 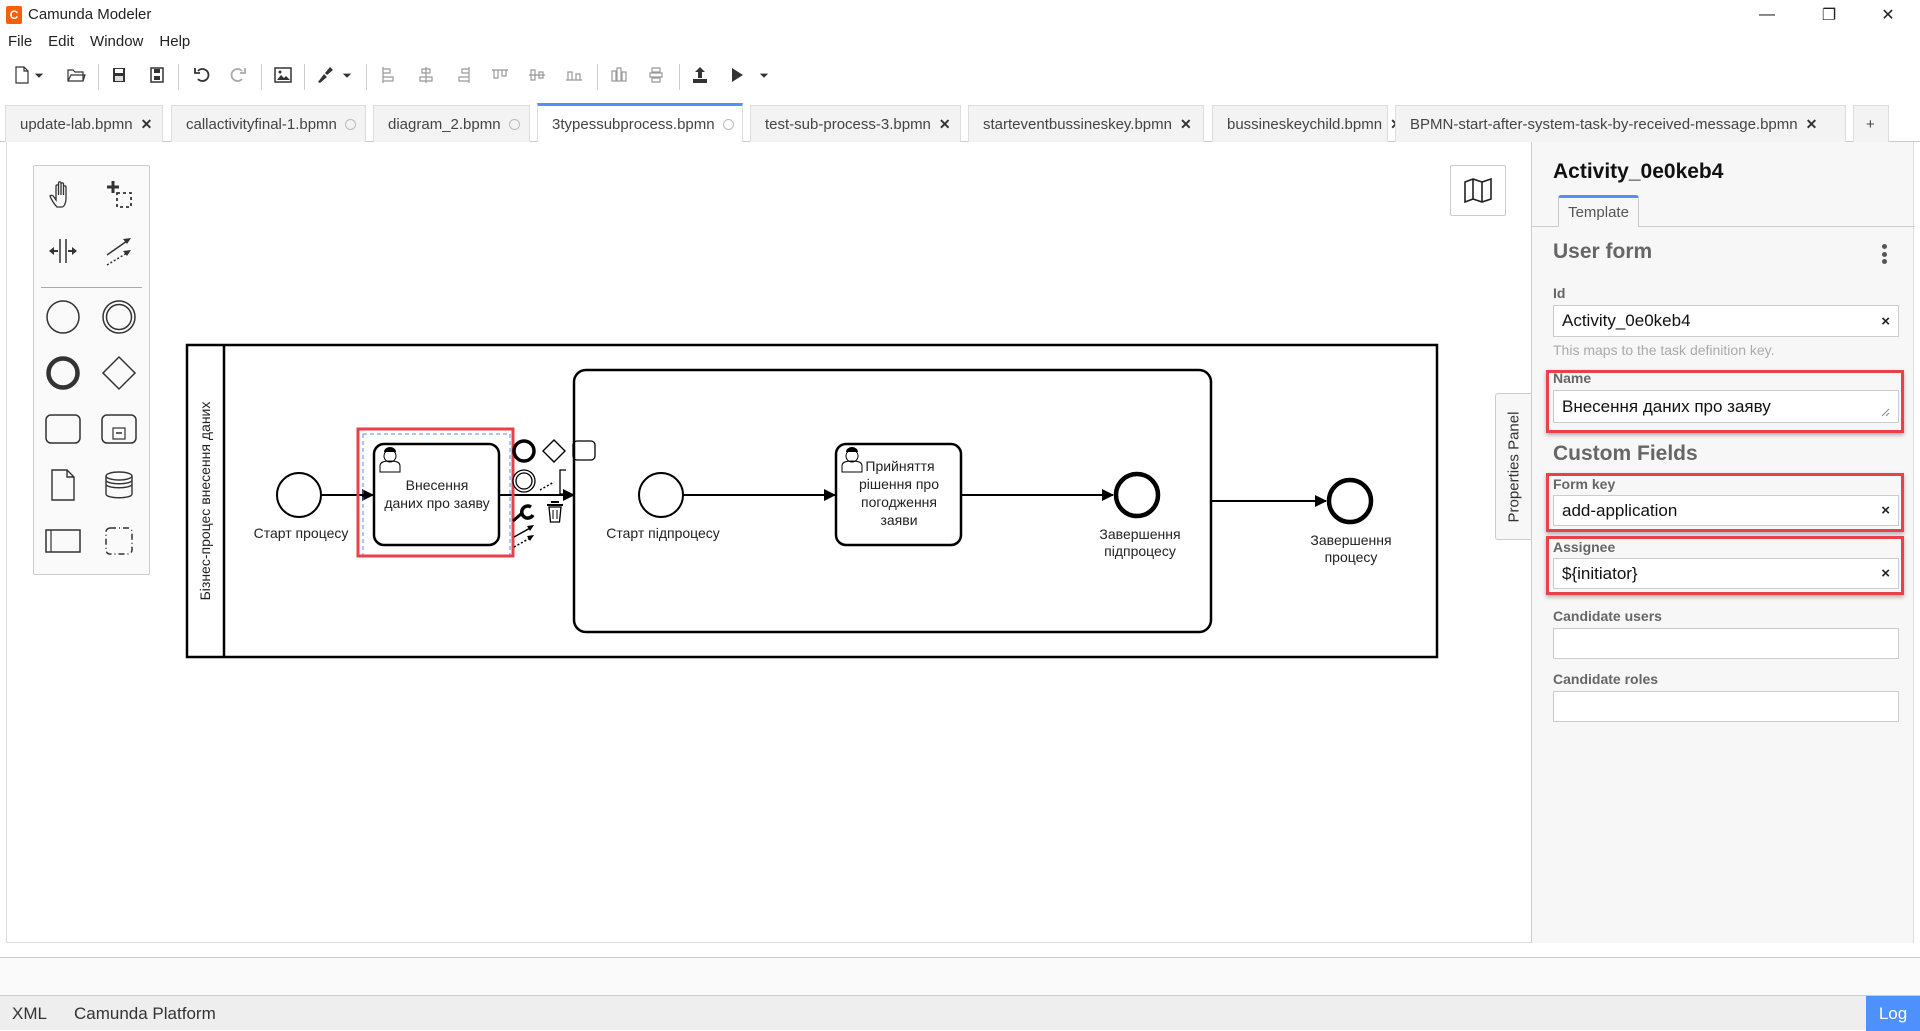 What do you see at coordinates (1726, 706) in the screenshot?
I see `candidate-roles-input` at bounding box center [1726, 706].